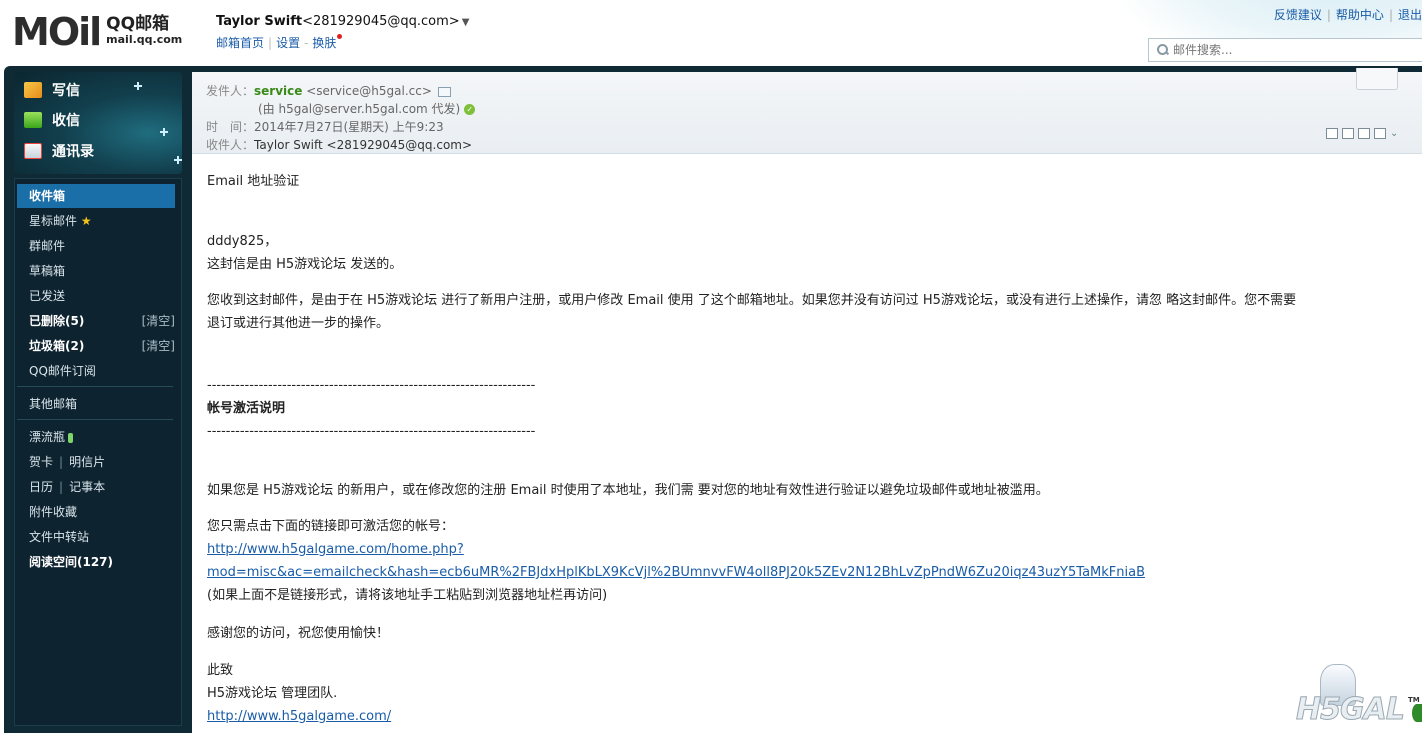 The height and width of the screenshot is (733, 1422). I want to click on sender-name: service, so click(278, 91).